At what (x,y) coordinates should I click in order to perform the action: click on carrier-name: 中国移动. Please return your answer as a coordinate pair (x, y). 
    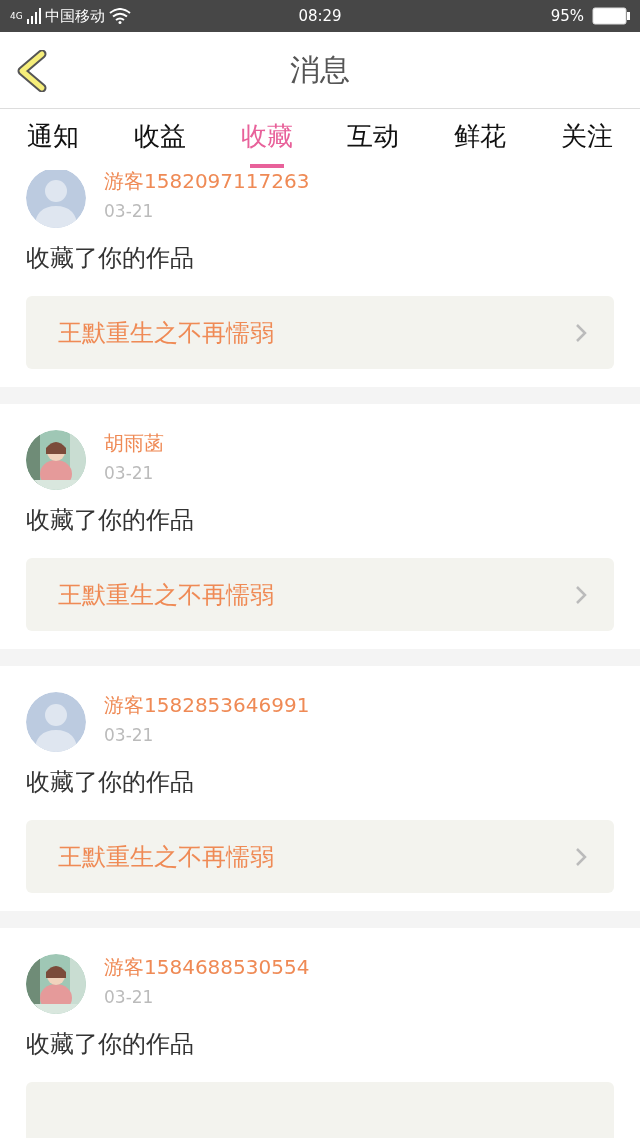
    Looking at the image, I should click on (74, 16).